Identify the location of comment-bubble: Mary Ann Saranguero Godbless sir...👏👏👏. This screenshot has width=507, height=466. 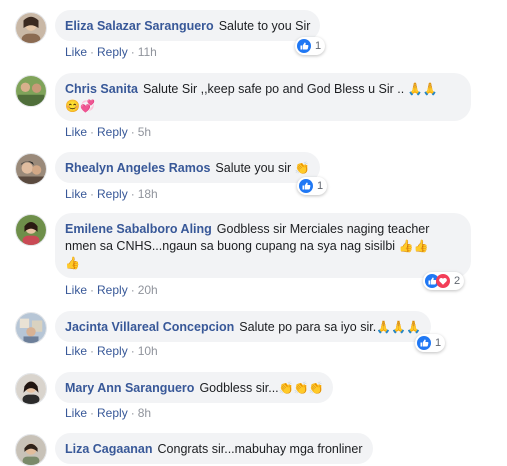
(194, 387).